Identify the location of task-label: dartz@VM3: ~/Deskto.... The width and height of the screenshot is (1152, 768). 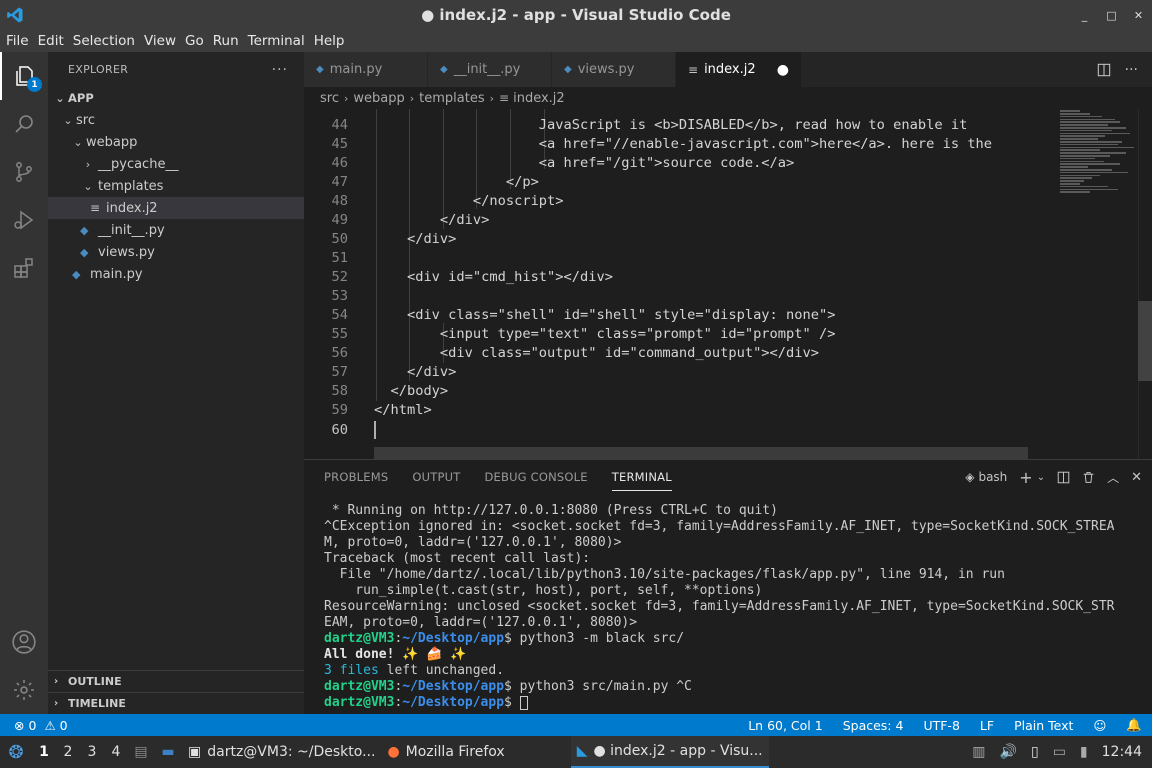
(291, 752).